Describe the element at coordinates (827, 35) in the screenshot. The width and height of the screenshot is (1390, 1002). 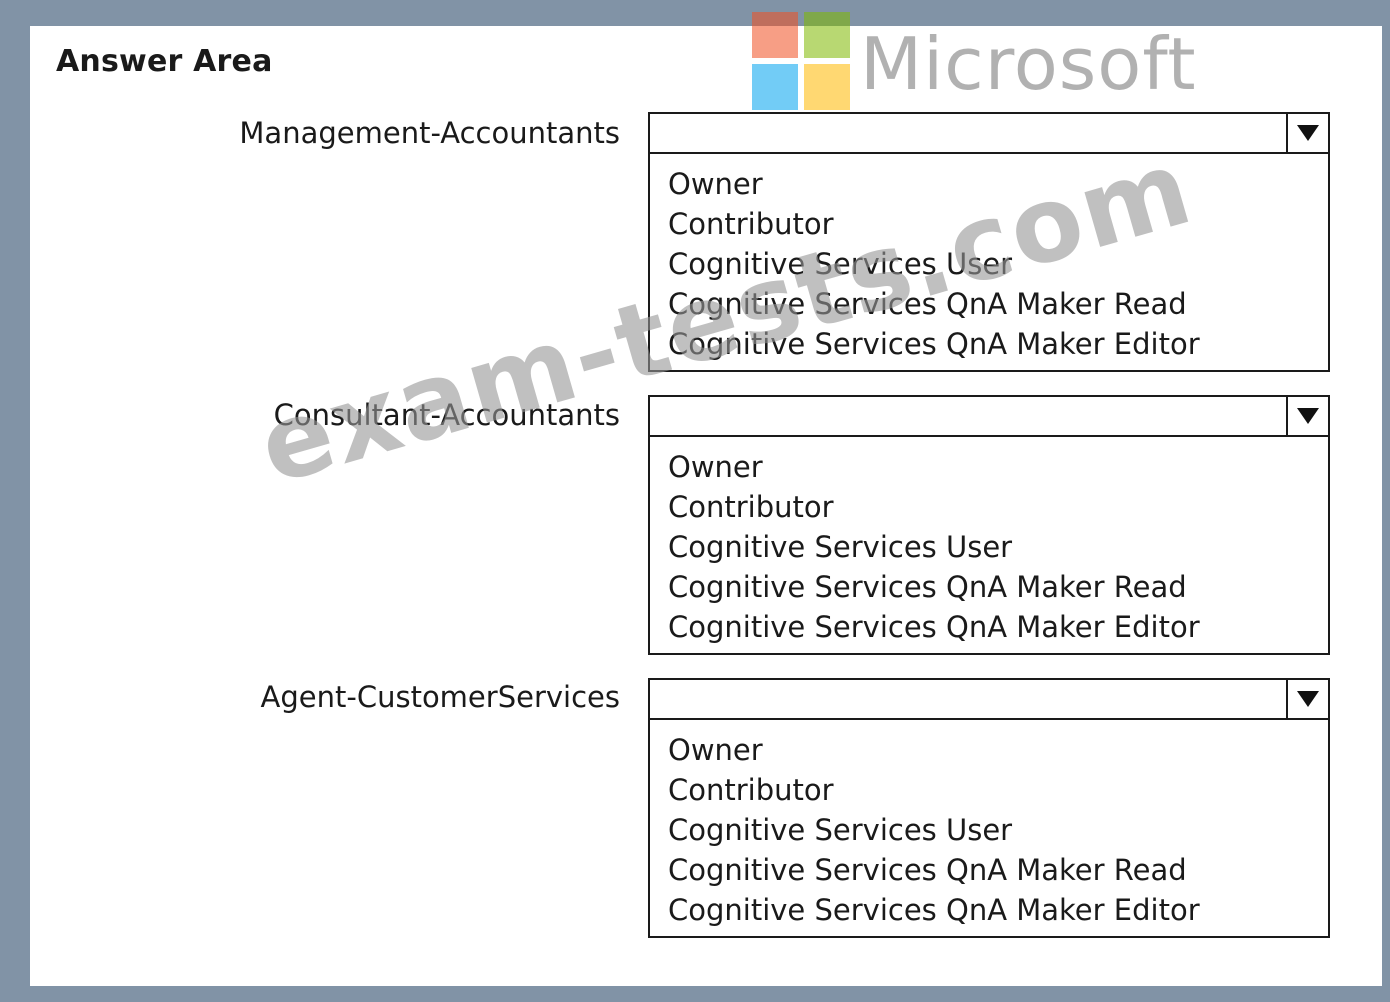
I see `logo-green-square` at that location.